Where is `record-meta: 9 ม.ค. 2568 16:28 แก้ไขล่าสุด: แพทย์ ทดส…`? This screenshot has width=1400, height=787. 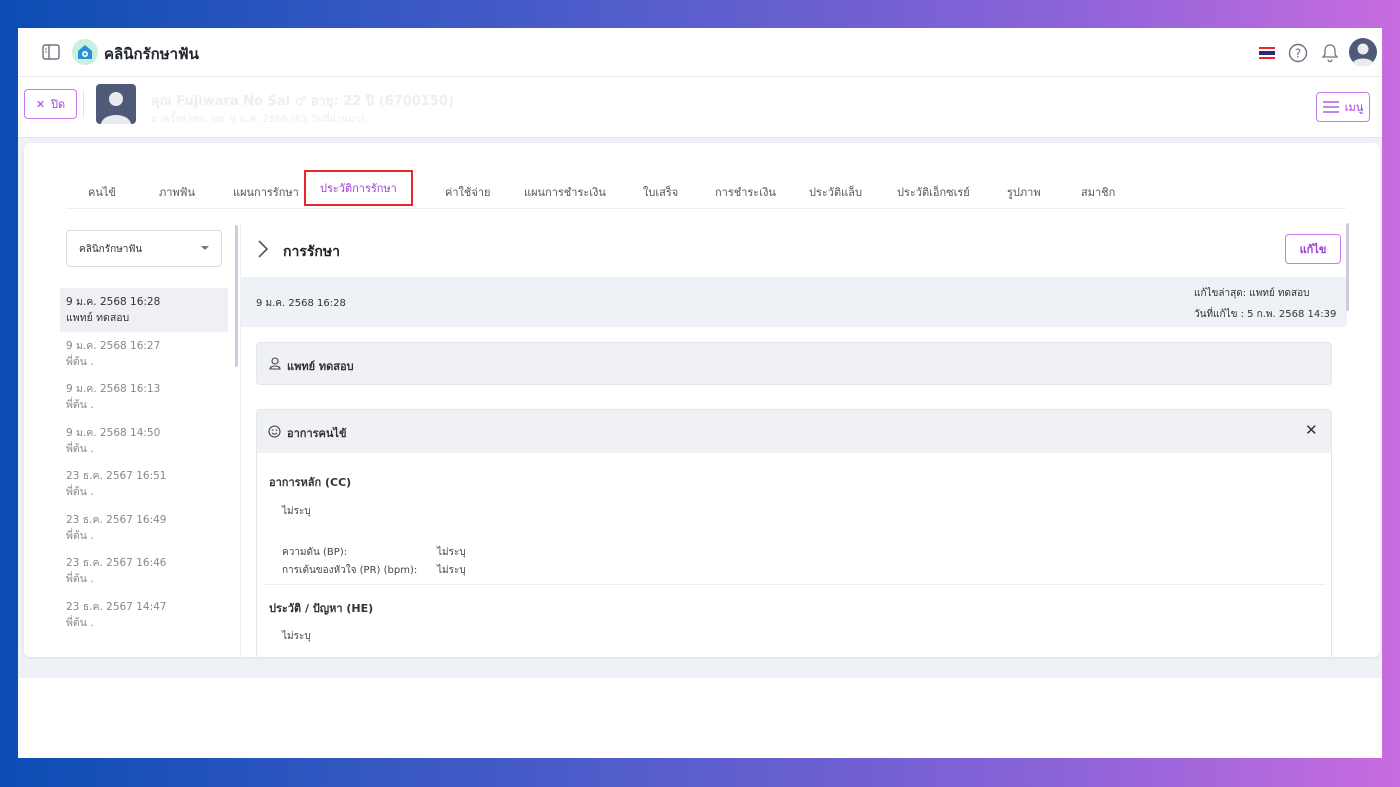
record-meta: 9 ม.ค. 2568 16:28 แก้ไขล่าสุด: แพทย์ ทดส… is located at coordinates (794, 302).